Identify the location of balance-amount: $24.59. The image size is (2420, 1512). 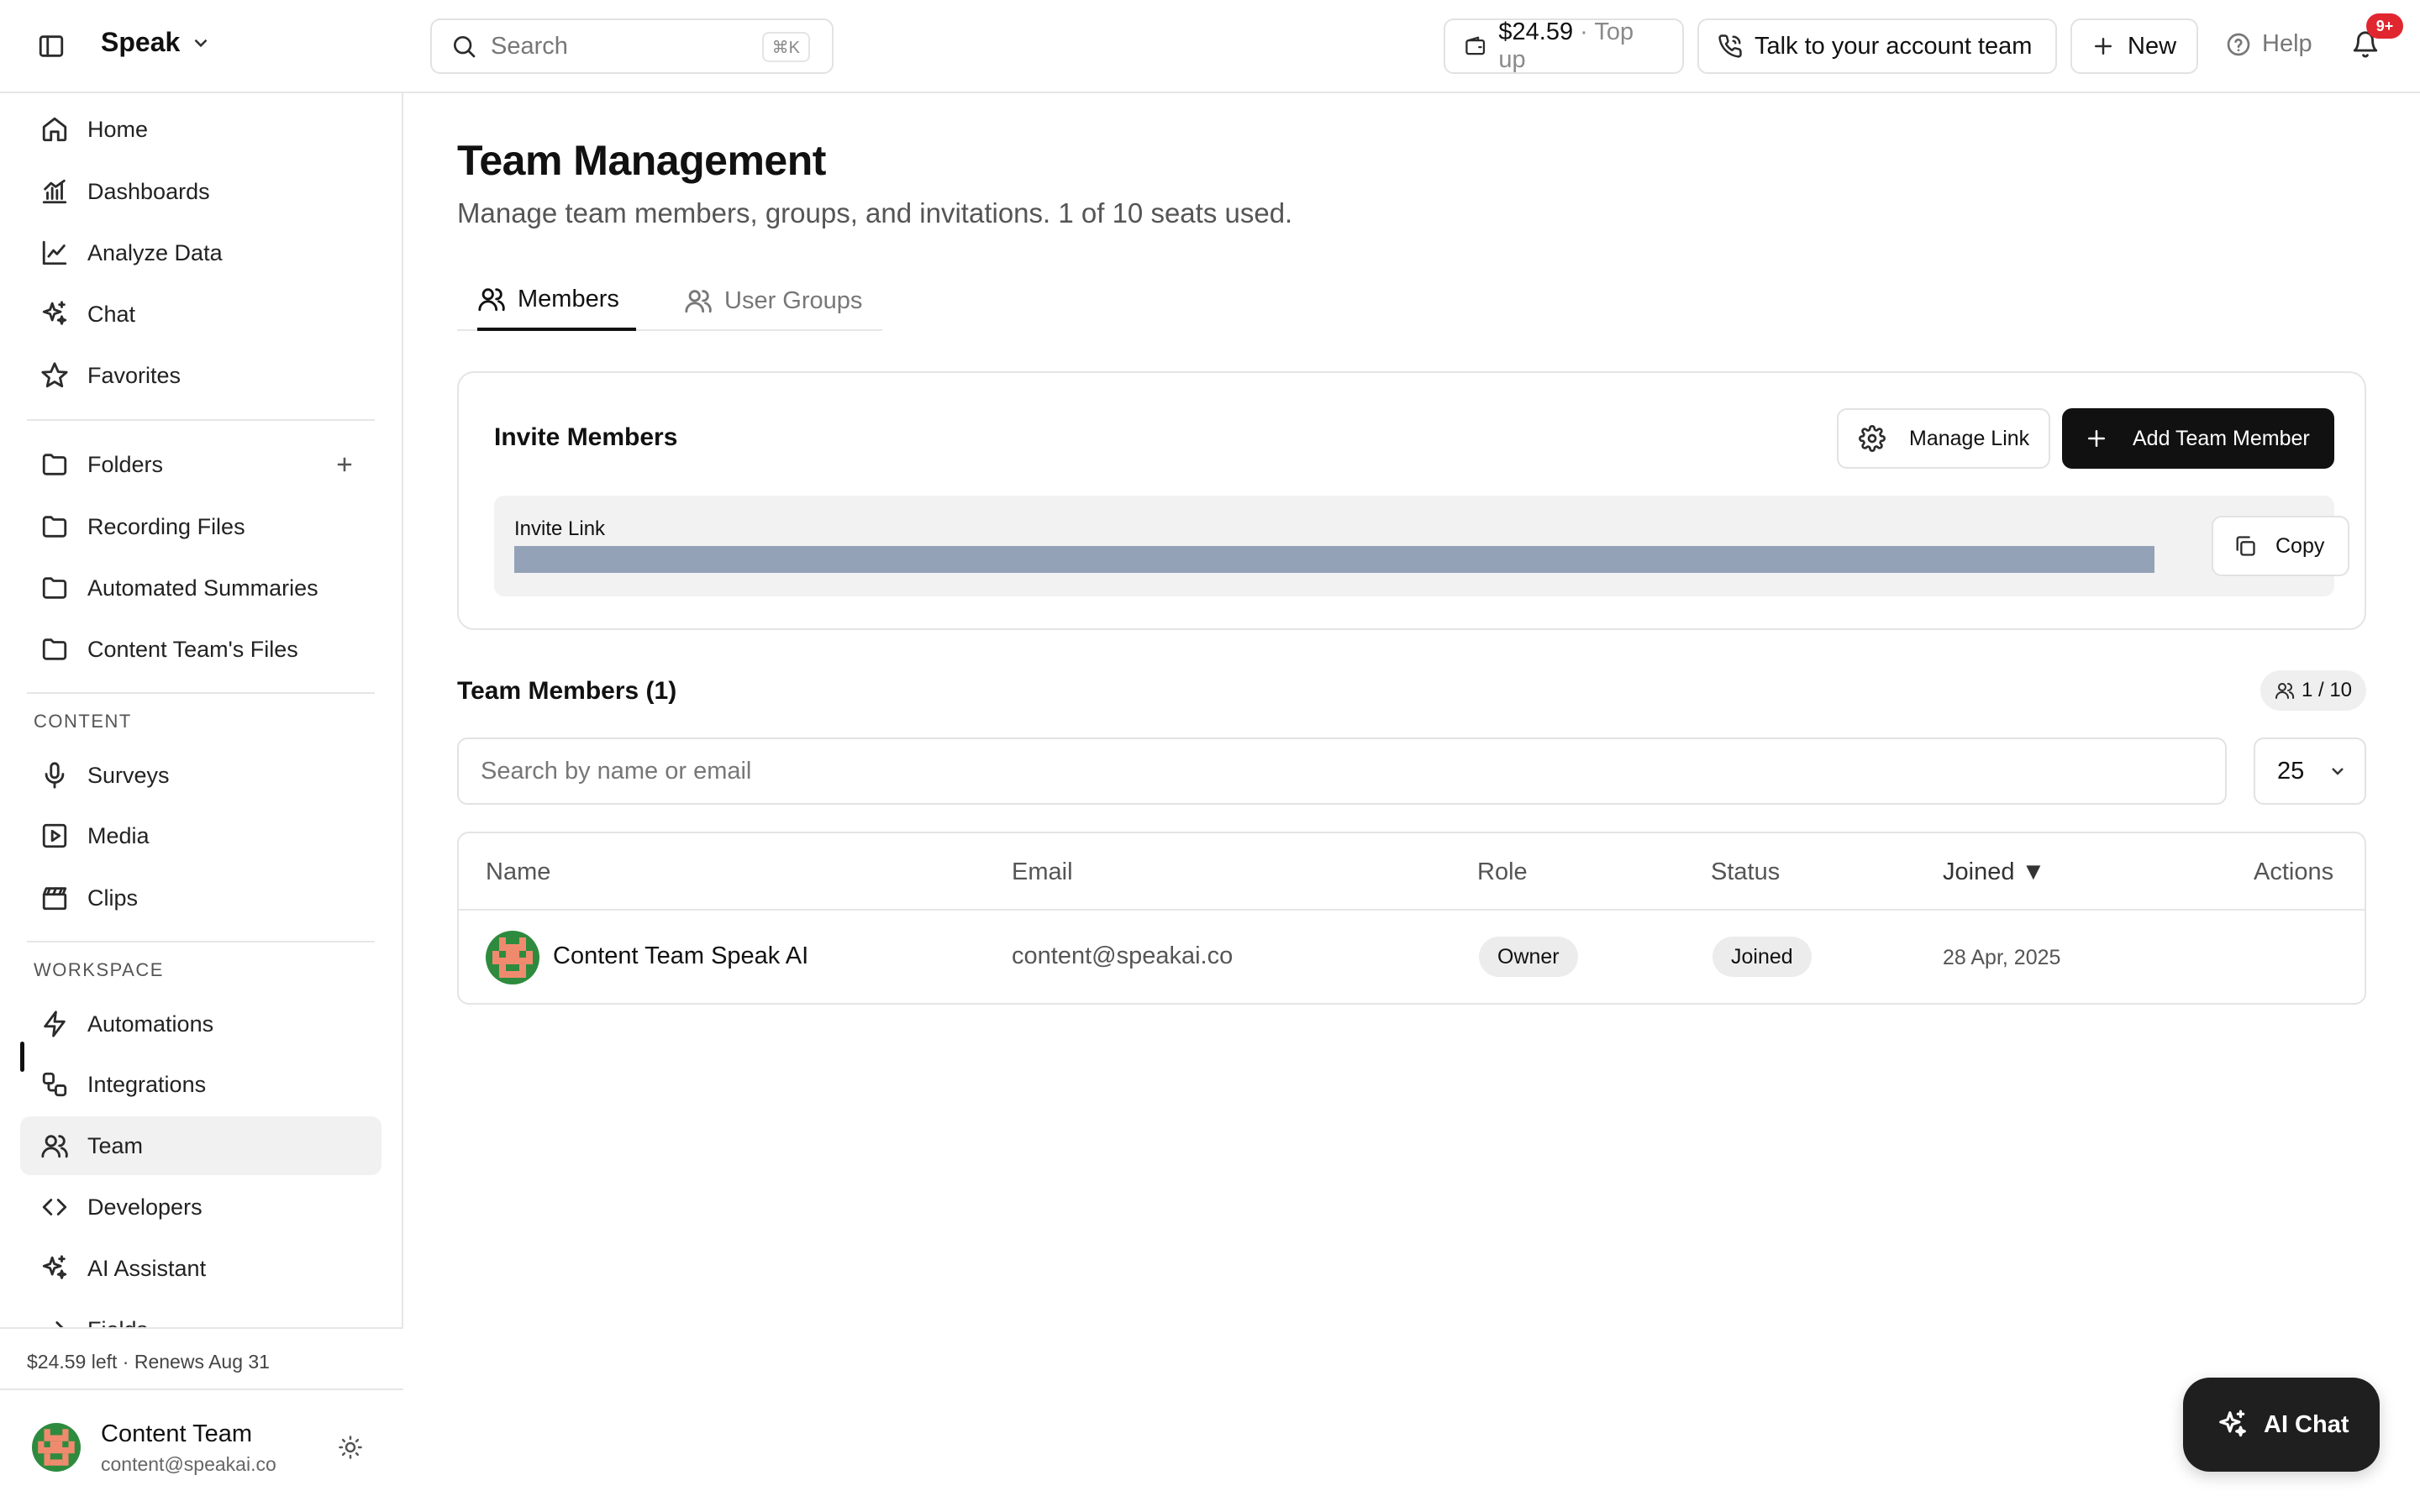
(1536, 31).